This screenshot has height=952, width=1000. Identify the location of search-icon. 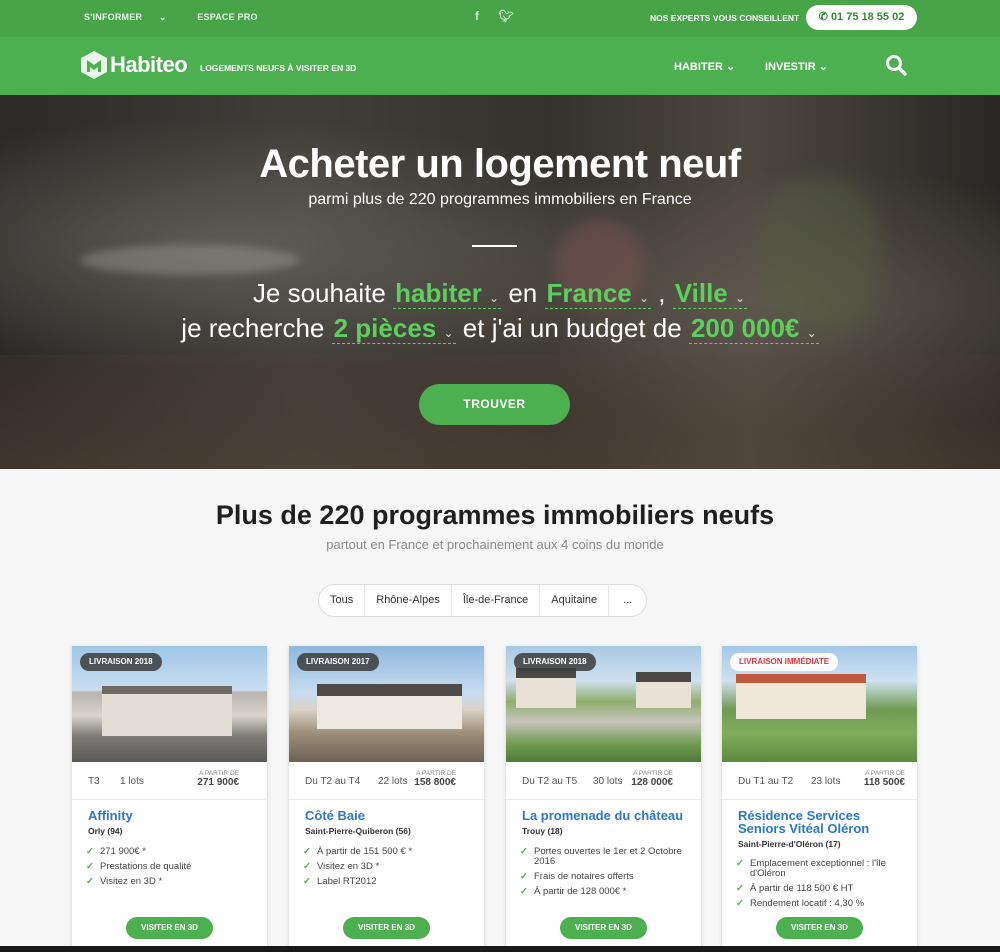
(896, 65).